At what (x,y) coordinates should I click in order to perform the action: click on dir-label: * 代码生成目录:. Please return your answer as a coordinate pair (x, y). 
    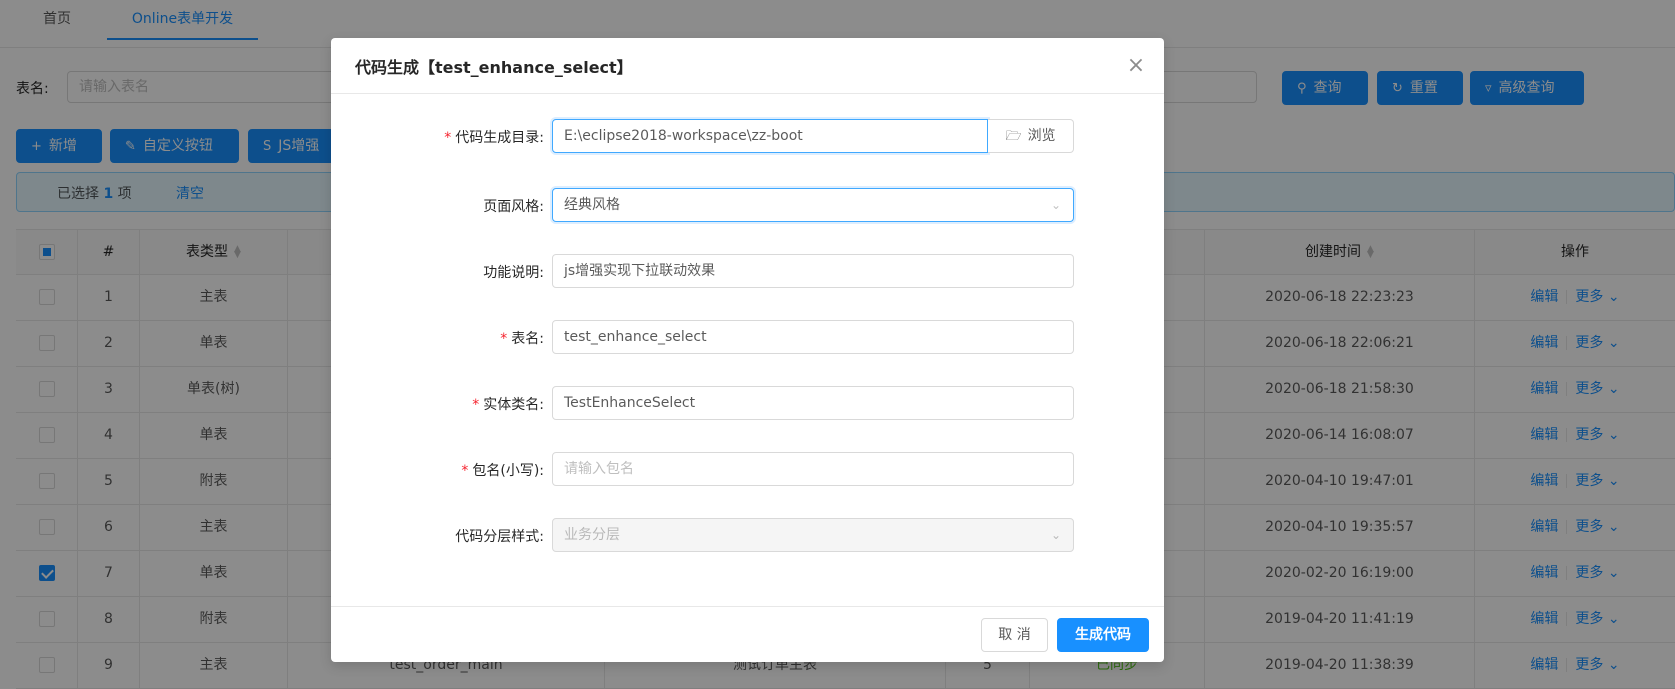
    Looking at the image, I should click on (494, 138).